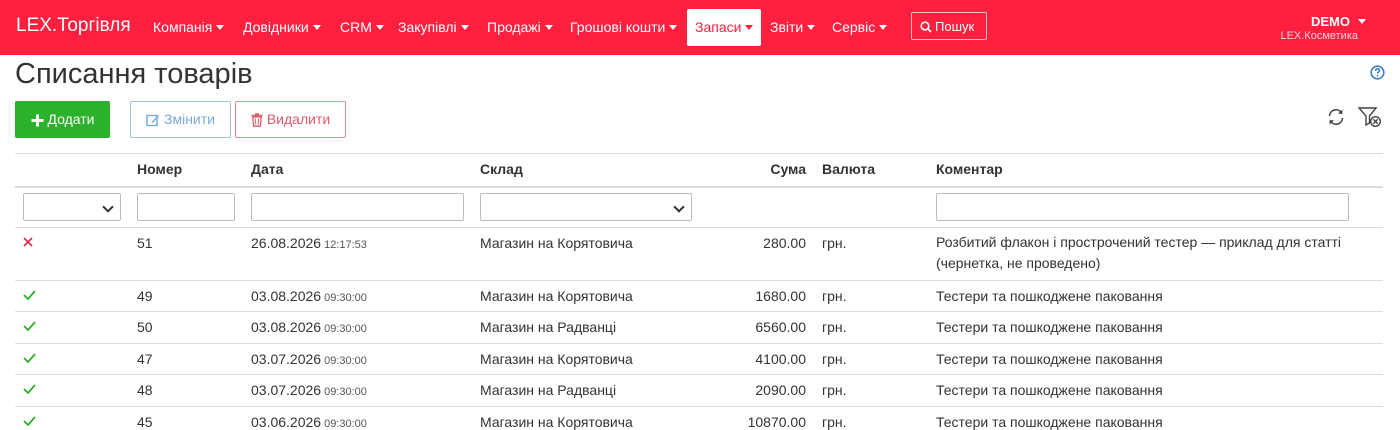  I want to click on page-title: Списання товарів, so click(134, 74).